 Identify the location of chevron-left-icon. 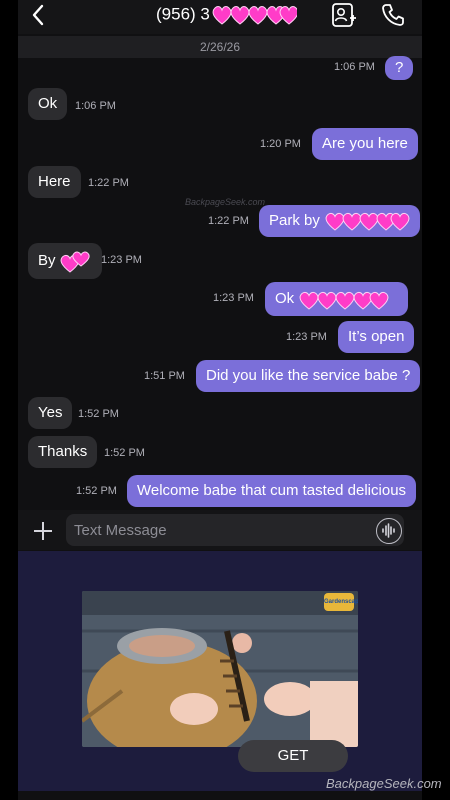
(39, 15).